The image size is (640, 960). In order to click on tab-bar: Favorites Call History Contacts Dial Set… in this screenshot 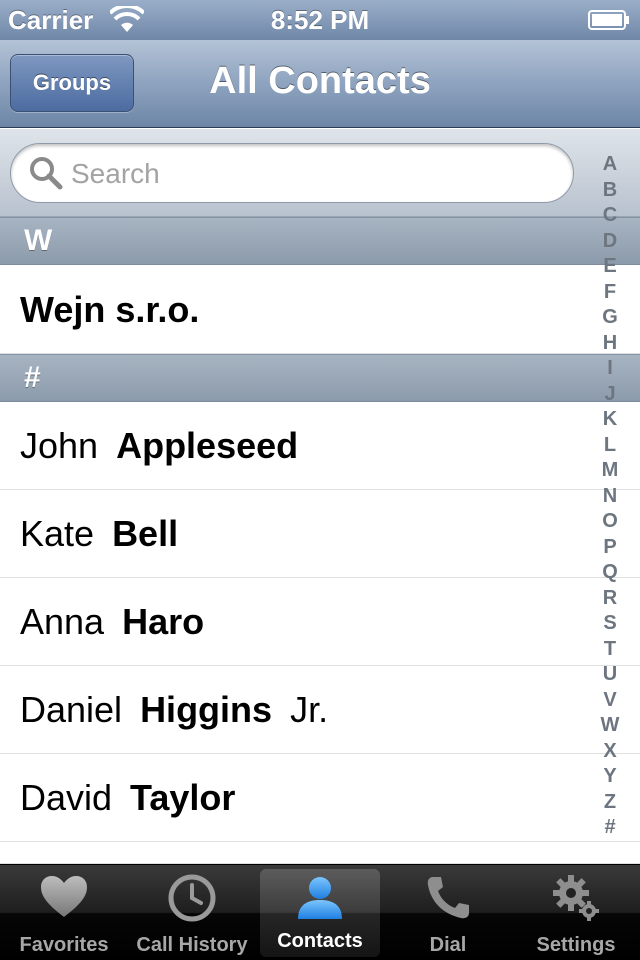, I will do `click(320, 912)`.